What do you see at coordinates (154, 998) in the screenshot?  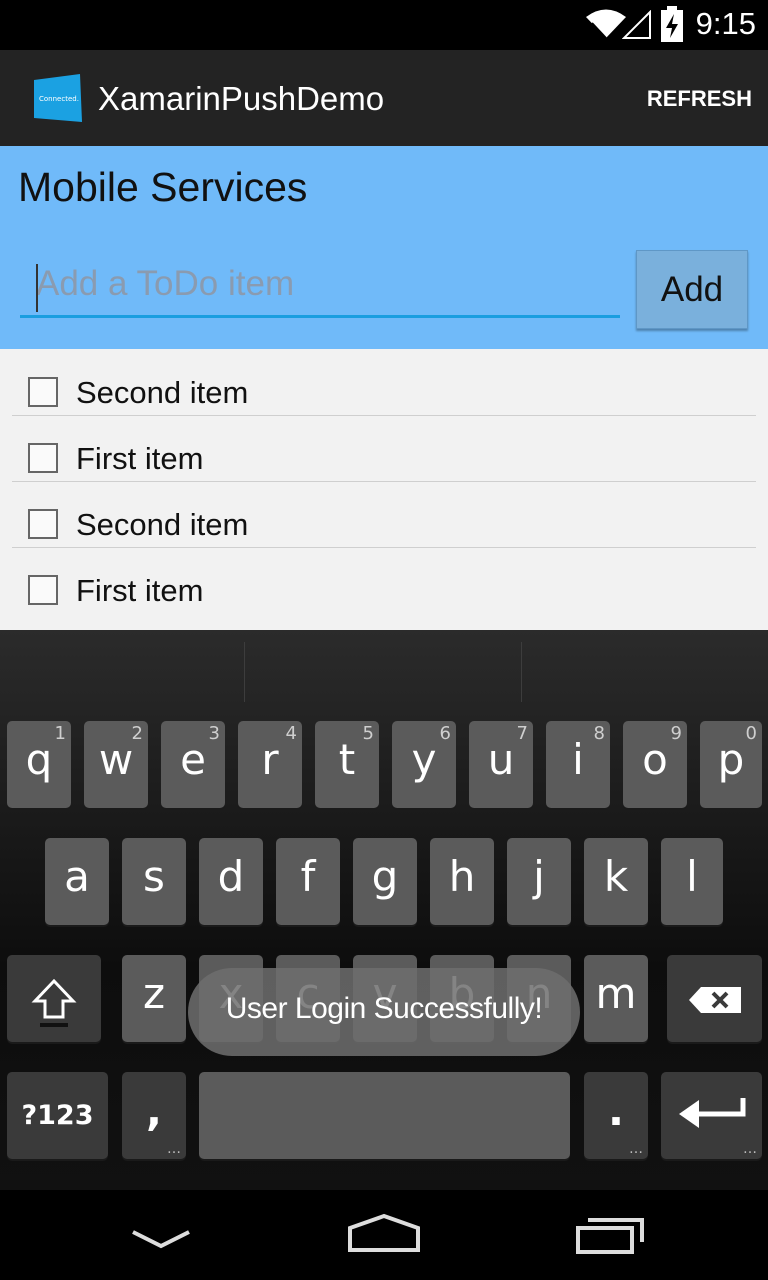 I see `key-z: z` at bounding box center [154, 998].